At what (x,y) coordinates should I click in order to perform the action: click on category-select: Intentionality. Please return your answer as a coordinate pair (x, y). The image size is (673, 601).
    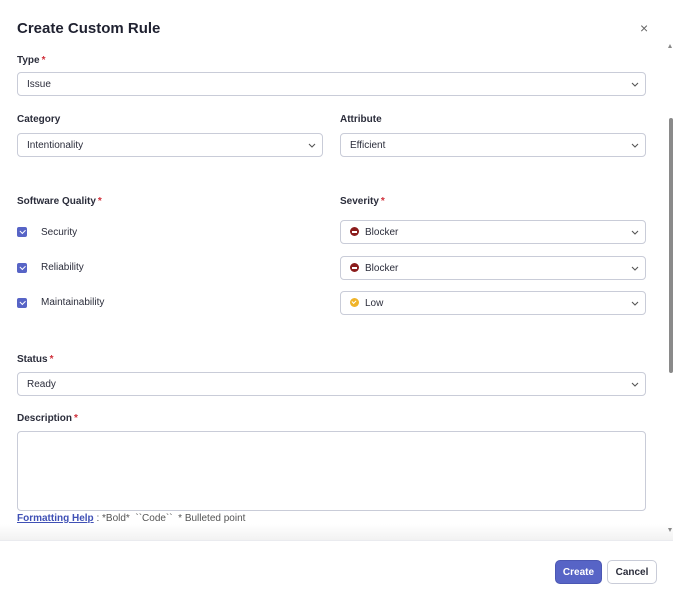
    Looking at the image, I should click on (170, 145).